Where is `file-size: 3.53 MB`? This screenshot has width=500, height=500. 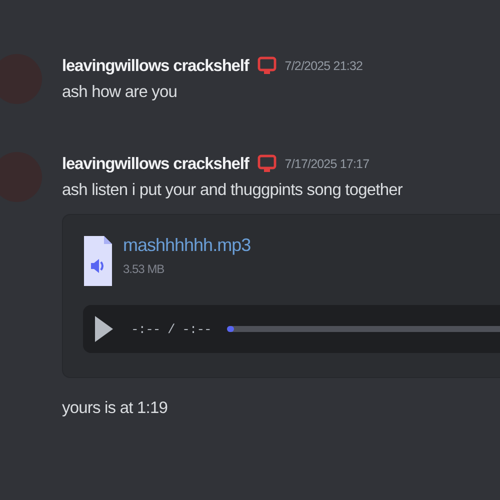
file-size: 3.53 MB is located at coordinates (144, 269).